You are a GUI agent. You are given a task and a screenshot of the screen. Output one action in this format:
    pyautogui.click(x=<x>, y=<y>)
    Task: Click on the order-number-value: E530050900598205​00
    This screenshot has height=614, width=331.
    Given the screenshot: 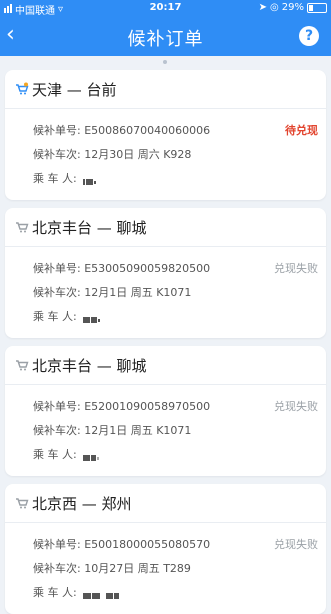 What is the action you would take?
    pyautogui.click(x=147, y=268)
    